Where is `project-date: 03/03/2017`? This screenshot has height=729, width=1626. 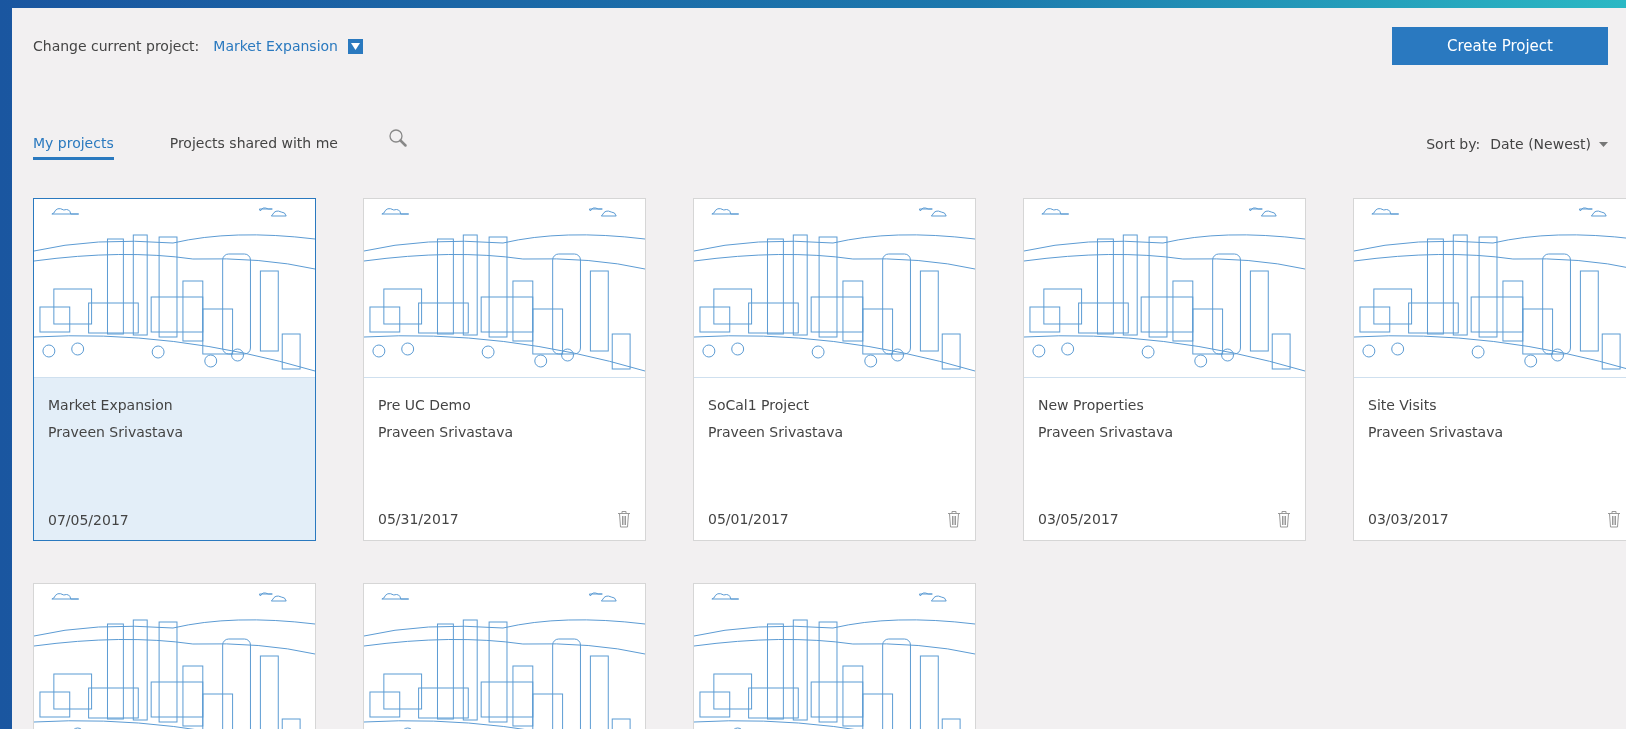
project-date: 03/03/2017 is located at coordinates (1408, 519).